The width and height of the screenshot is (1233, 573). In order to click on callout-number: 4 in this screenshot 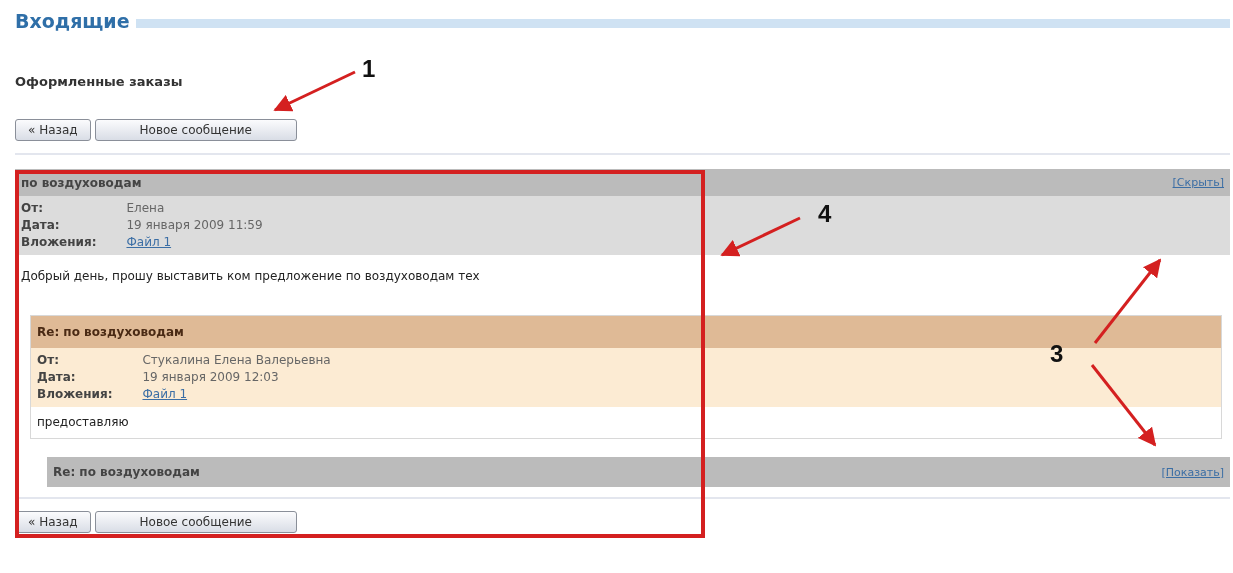, I will do `click(825, 214)`.